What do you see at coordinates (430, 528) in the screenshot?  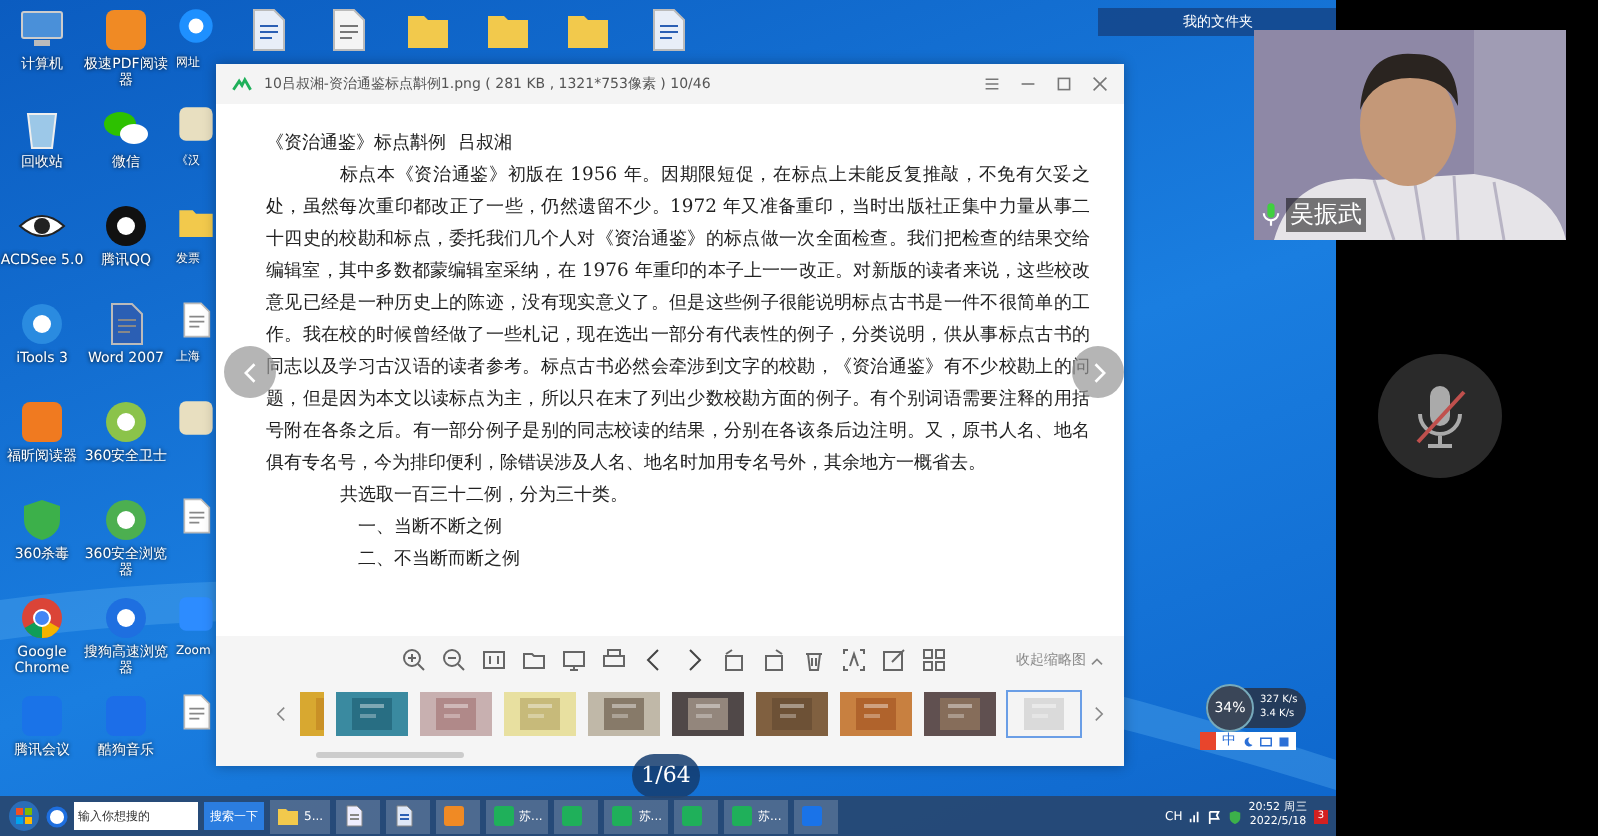 I see `list-item: 一、当断不断之例` at bounding box center [430, 528].